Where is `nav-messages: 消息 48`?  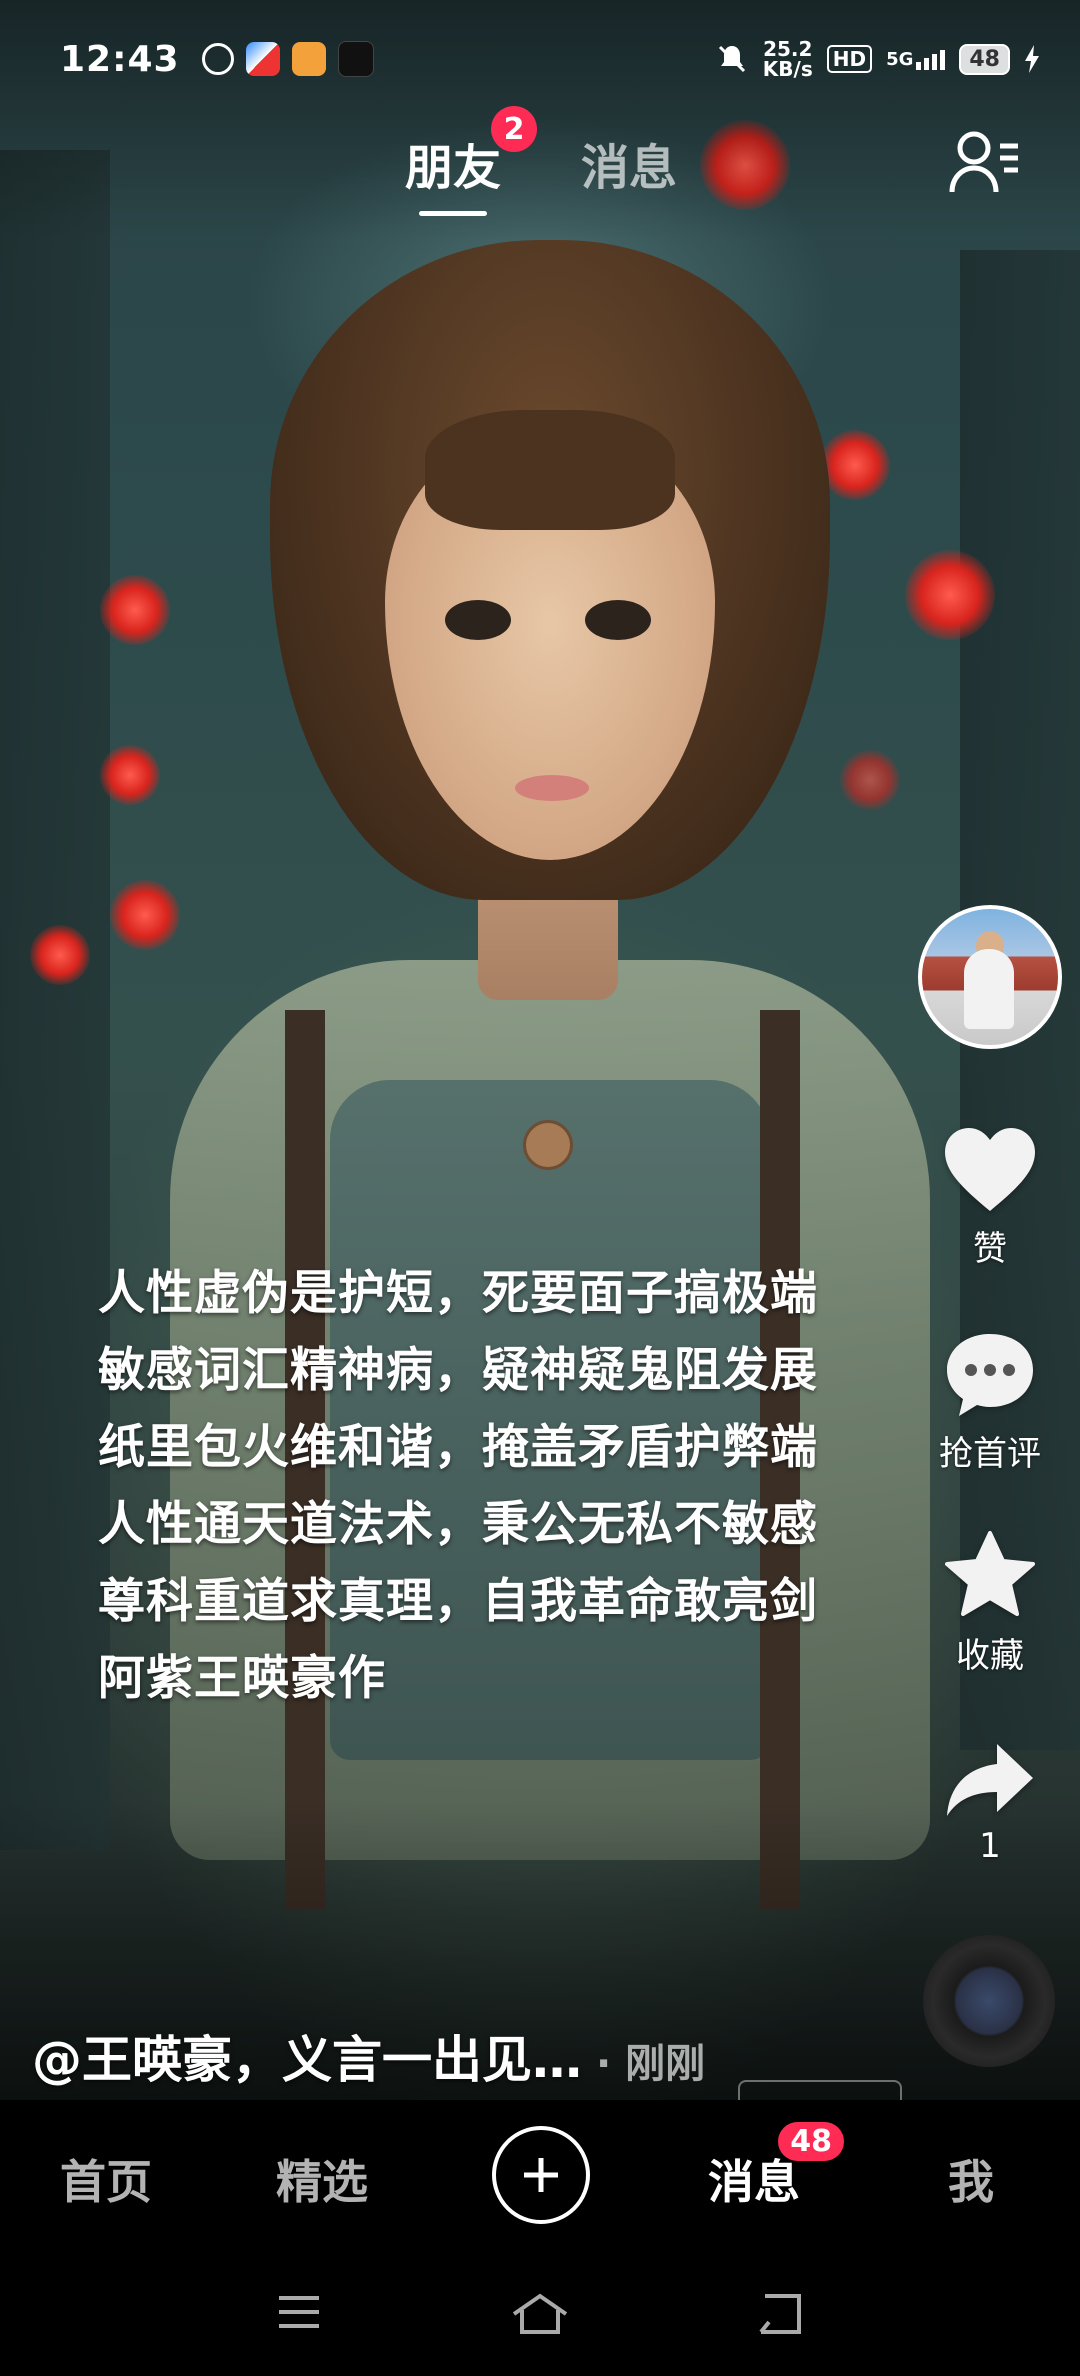 nav-messages: 消息 48 is located at coordinates (776, 2167).